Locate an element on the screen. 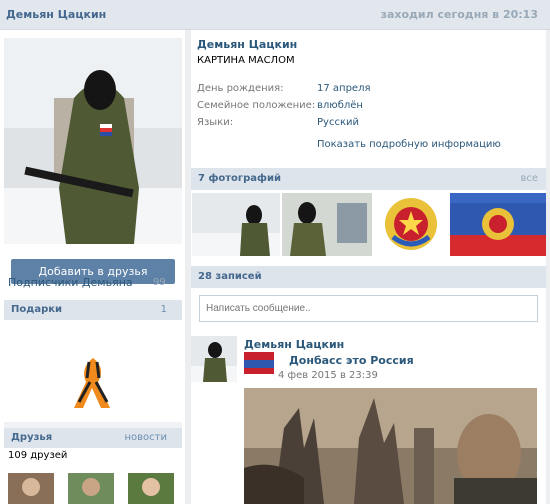 This screenshot has height=504, width=550. relationship-label: Семейное положение: is located at coordinates (256, 105).